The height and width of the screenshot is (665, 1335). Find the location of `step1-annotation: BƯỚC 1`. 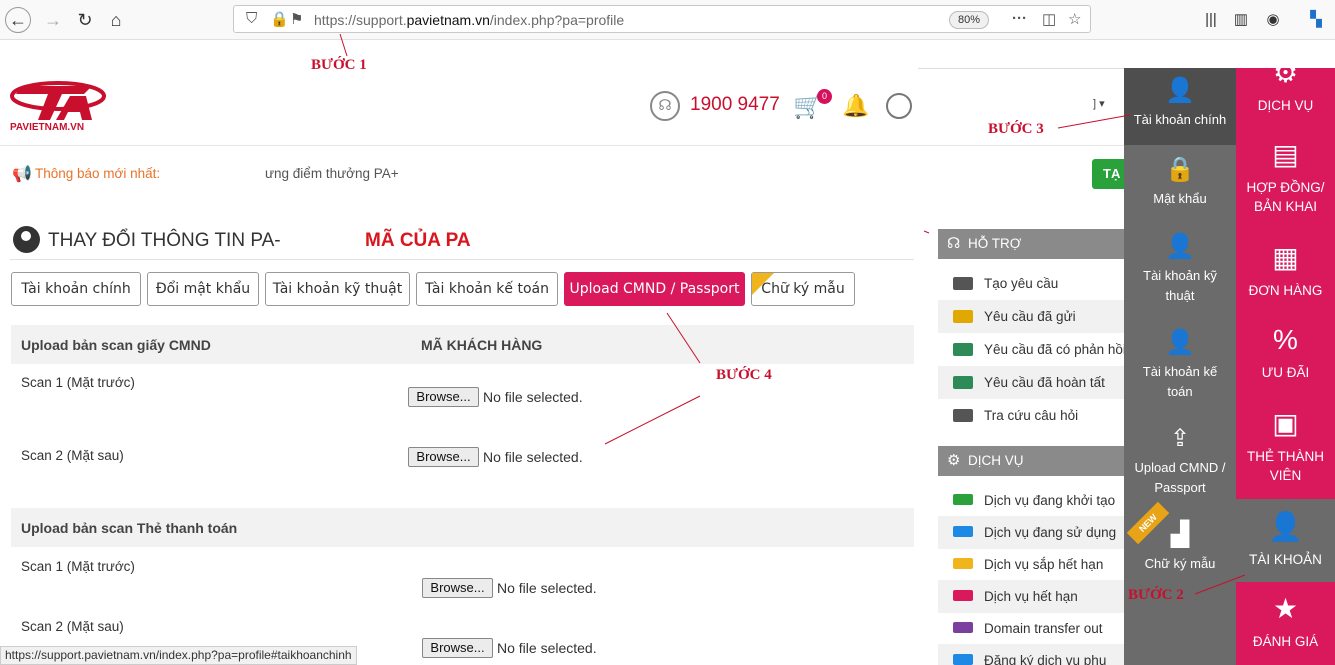

step1-annotation: BƯỚC 1 is located at coordinates (339, 65).